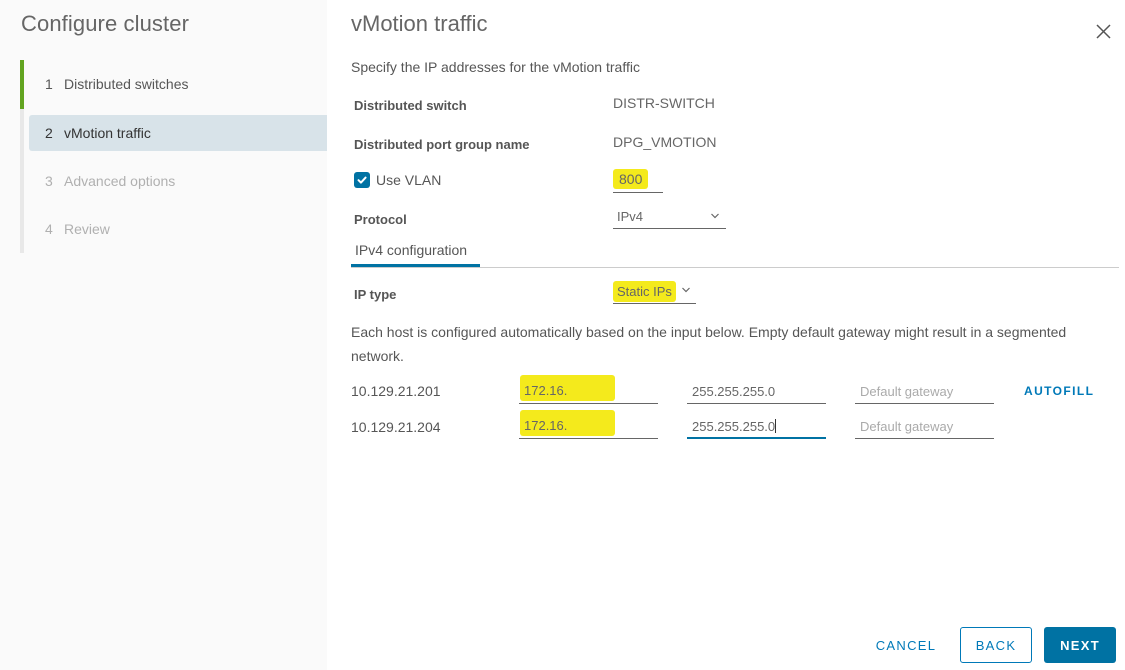 The image size is (1125, 670). I want to click on step-label: Distributed switches, so click(126, 84).